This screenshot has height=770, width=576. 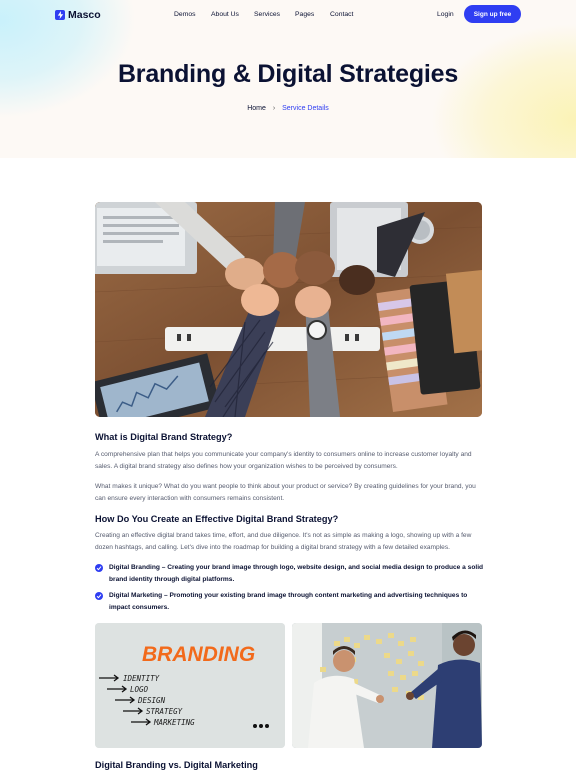 I want to click on menu-item-pages: Pages, so click(x=304, y=14).